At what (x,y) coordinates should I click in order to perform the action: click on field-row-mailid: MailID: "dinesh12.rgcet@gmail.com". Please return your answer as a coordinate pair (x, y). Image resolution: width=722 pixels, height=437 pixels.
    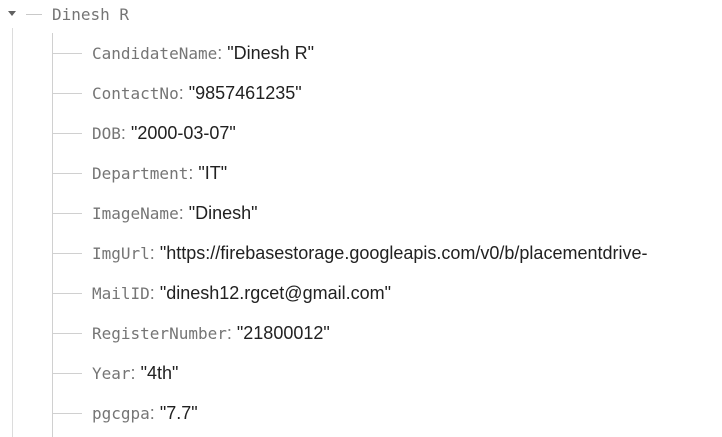
    Looking at the image, I should click on (387, 293).